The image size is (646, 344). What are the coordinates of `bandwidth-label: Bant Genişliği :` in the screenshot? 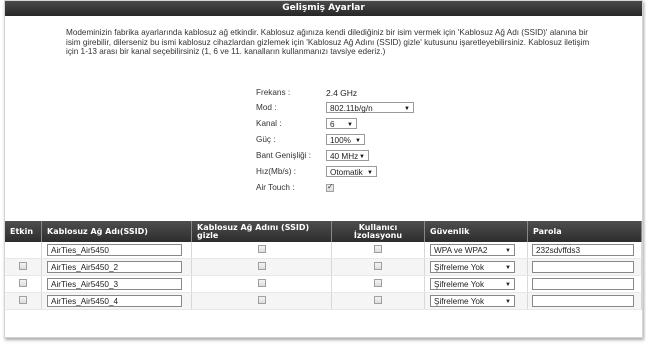 It's located at (284, 155).